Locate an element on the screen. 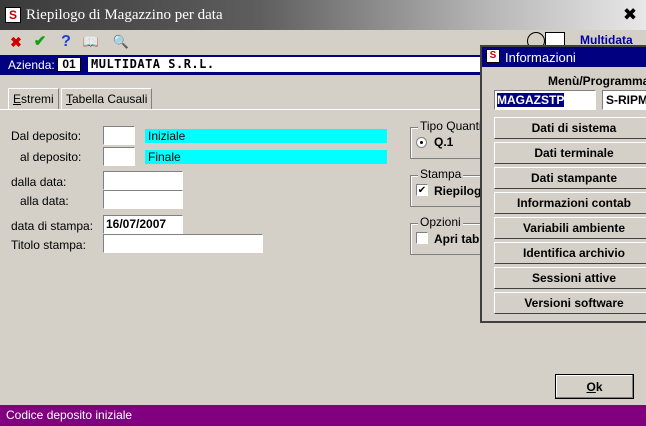 This screenshot has width=646, height=426. tipo-quantita-title: Tipo Quantit is located at coordinates (452, 126).